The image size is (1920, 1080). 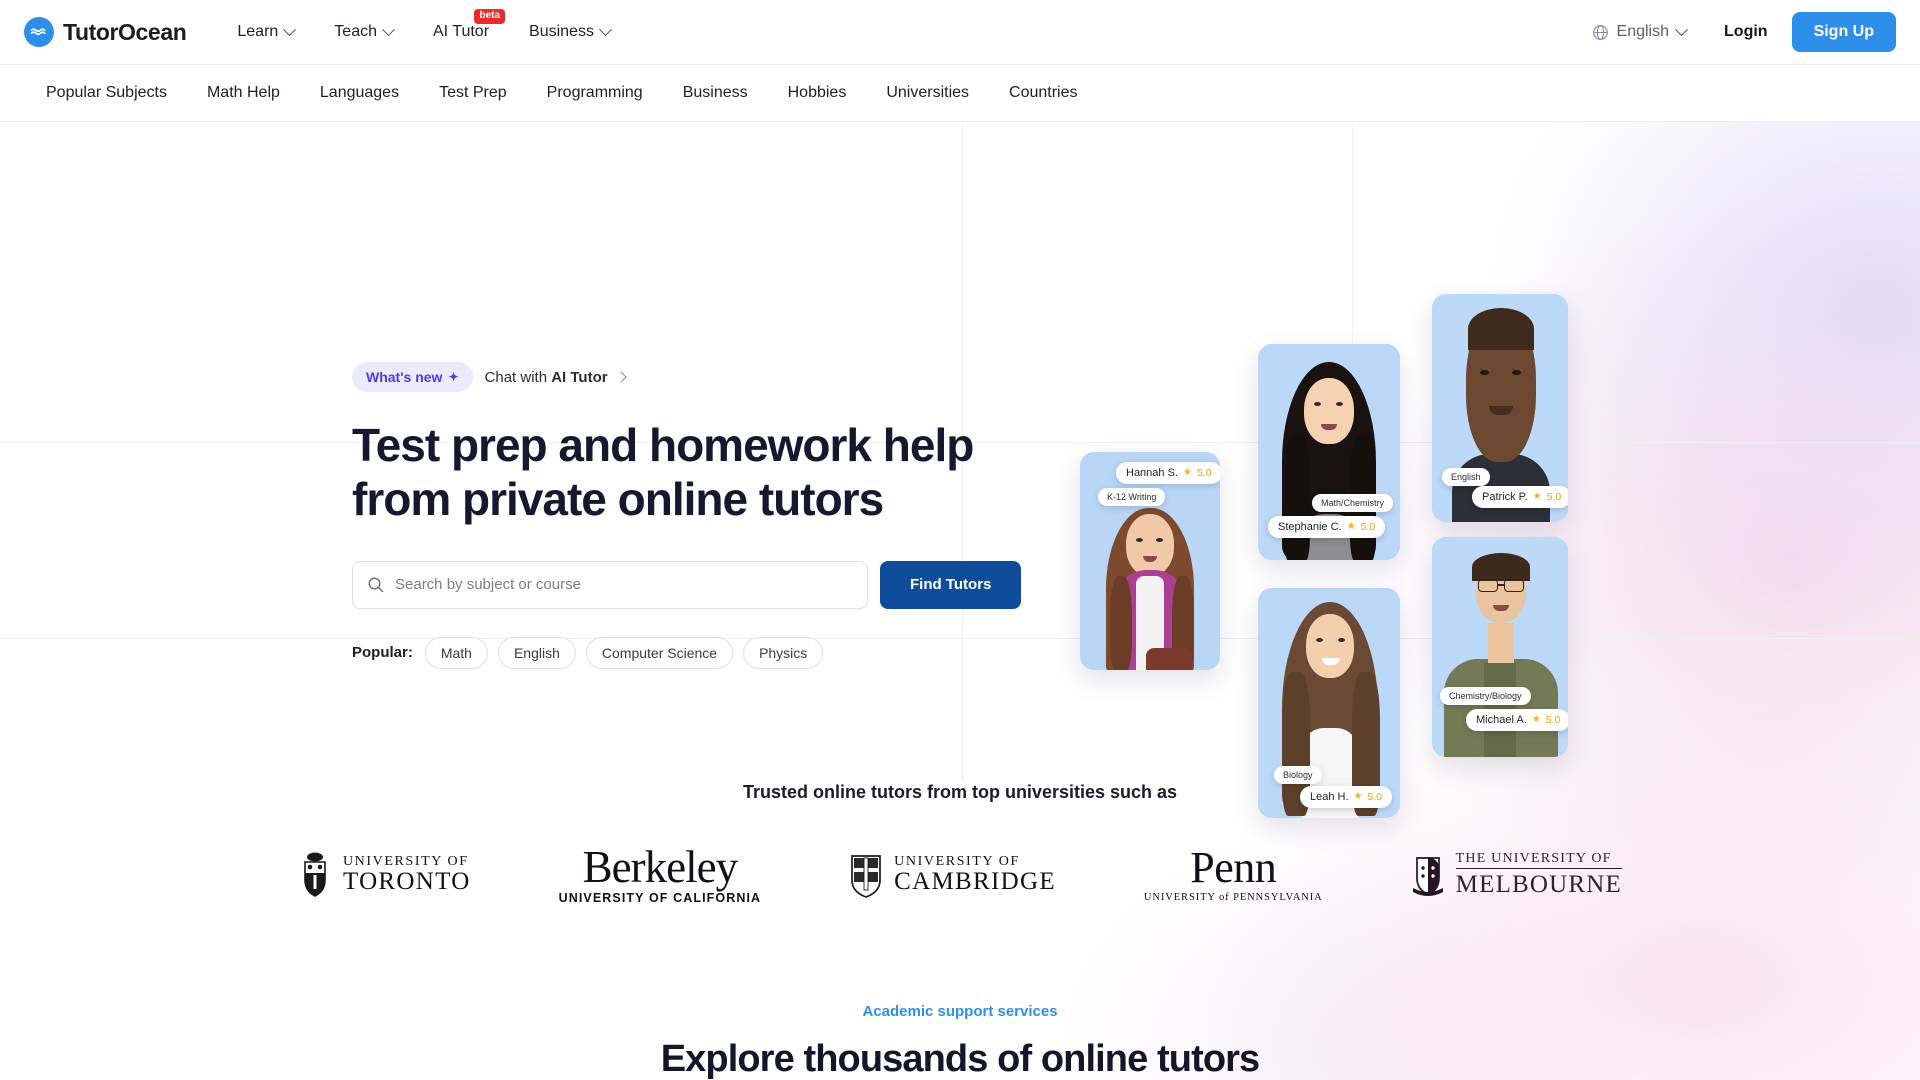 I want to click on popular-tag-physics: Physics, so click(x=783, y=652).